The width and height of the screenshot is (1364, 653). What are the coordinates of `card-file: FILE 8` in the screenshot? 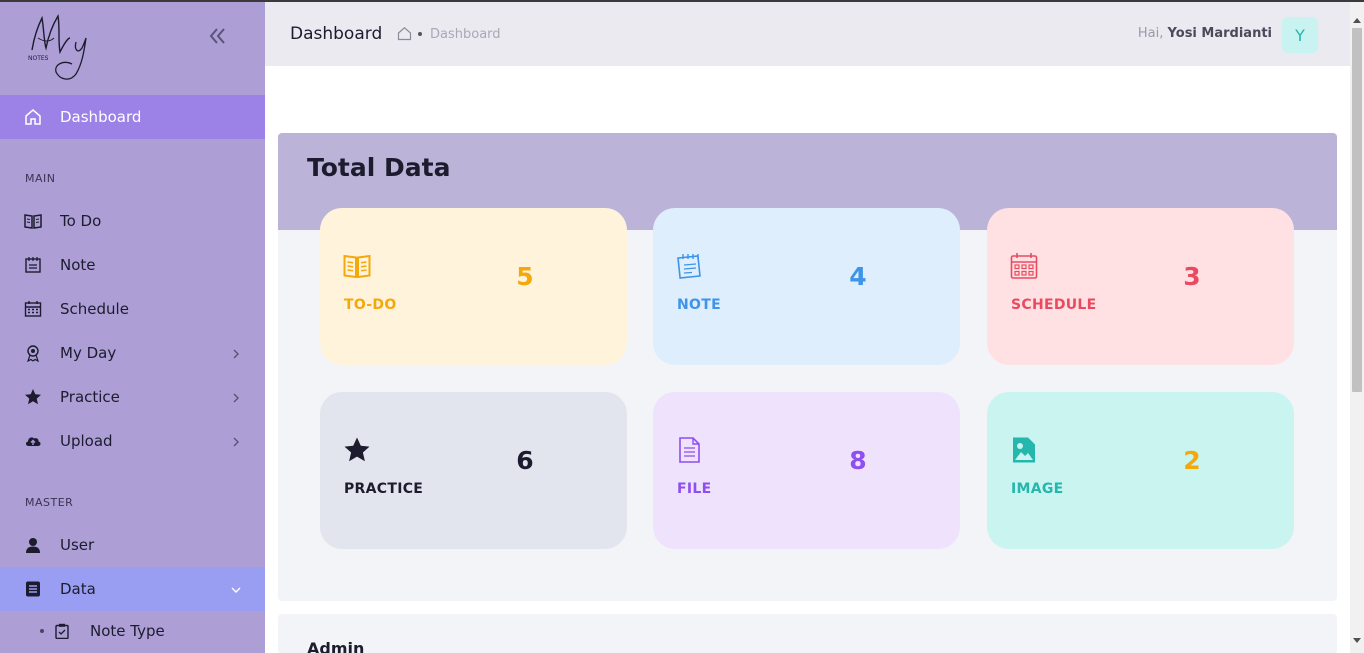 It's located at (806, 470).